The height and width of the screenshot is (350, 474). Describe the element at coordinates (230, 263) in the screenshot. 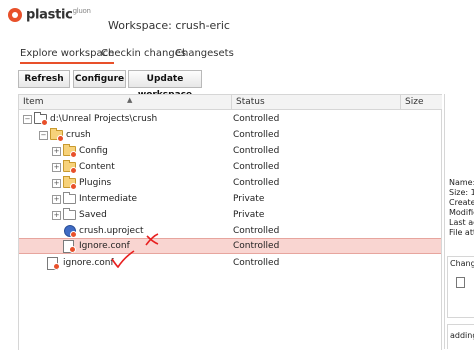

I see `table-row: ignore.conf Controlled` at that location.